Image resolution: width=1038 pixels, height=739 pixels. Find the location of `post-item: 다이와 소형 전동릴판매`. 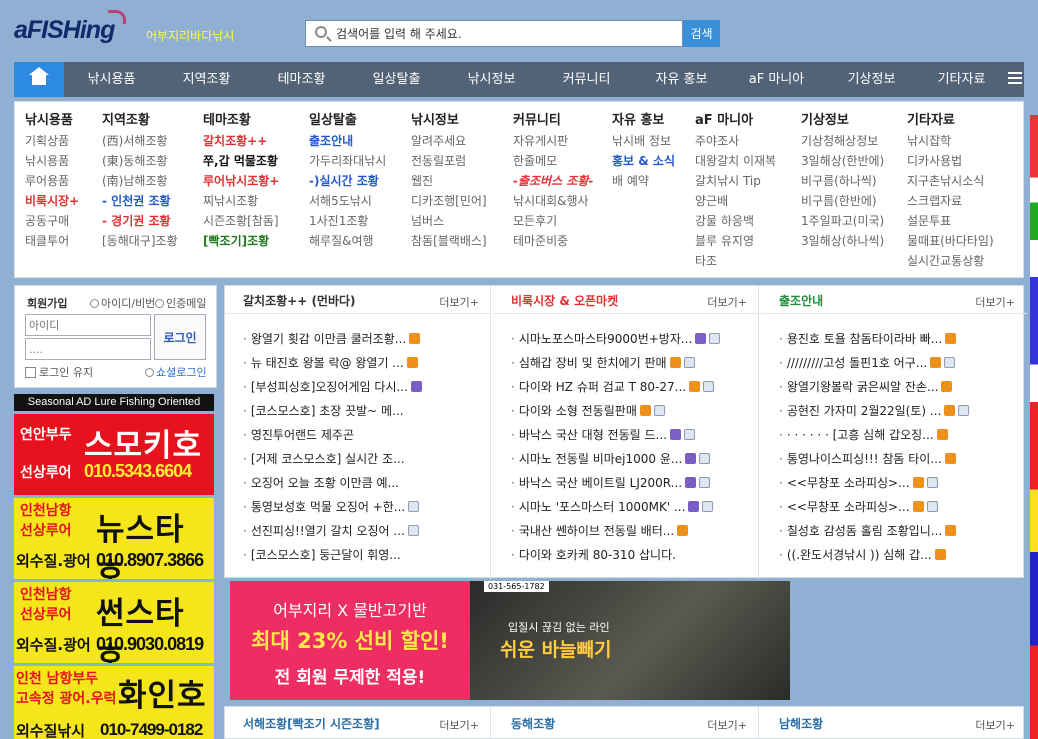

post-item: 다이와 소형 전동릴판매 is located at coordinates (633, 414).